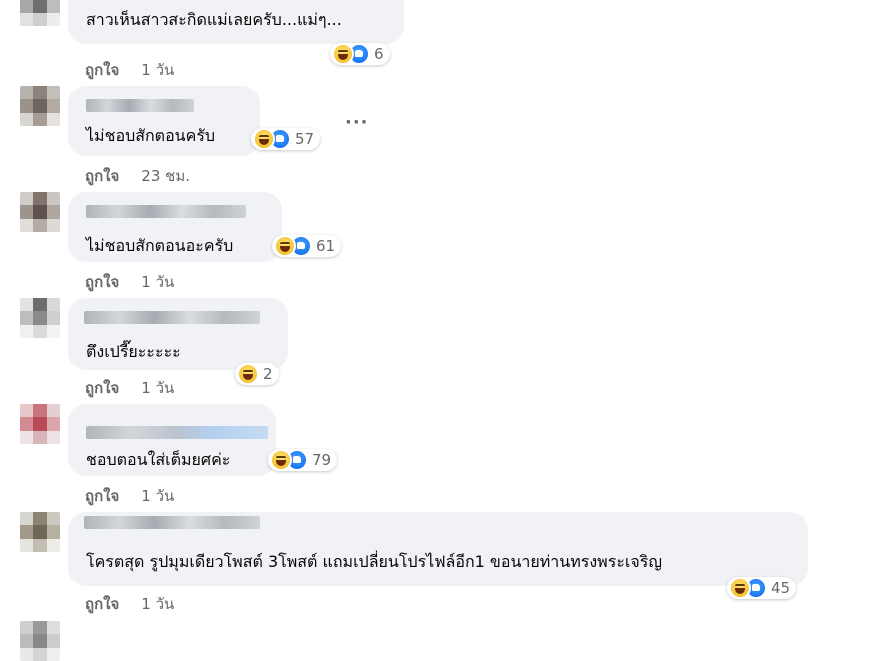  Describe the element at coordinates (322, 460) in the screenshot. I see `reaction-count: 79` at that location.